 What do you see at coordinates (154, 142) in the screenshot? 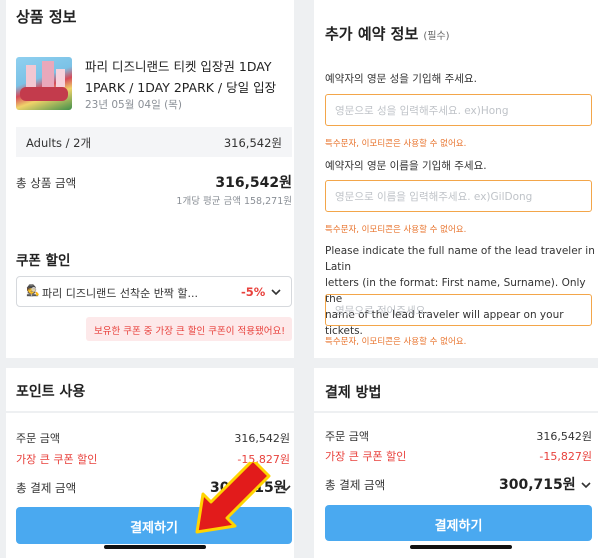
I see `option-row: Adults / 2개 316,542원` at bounding box center [154, 142].